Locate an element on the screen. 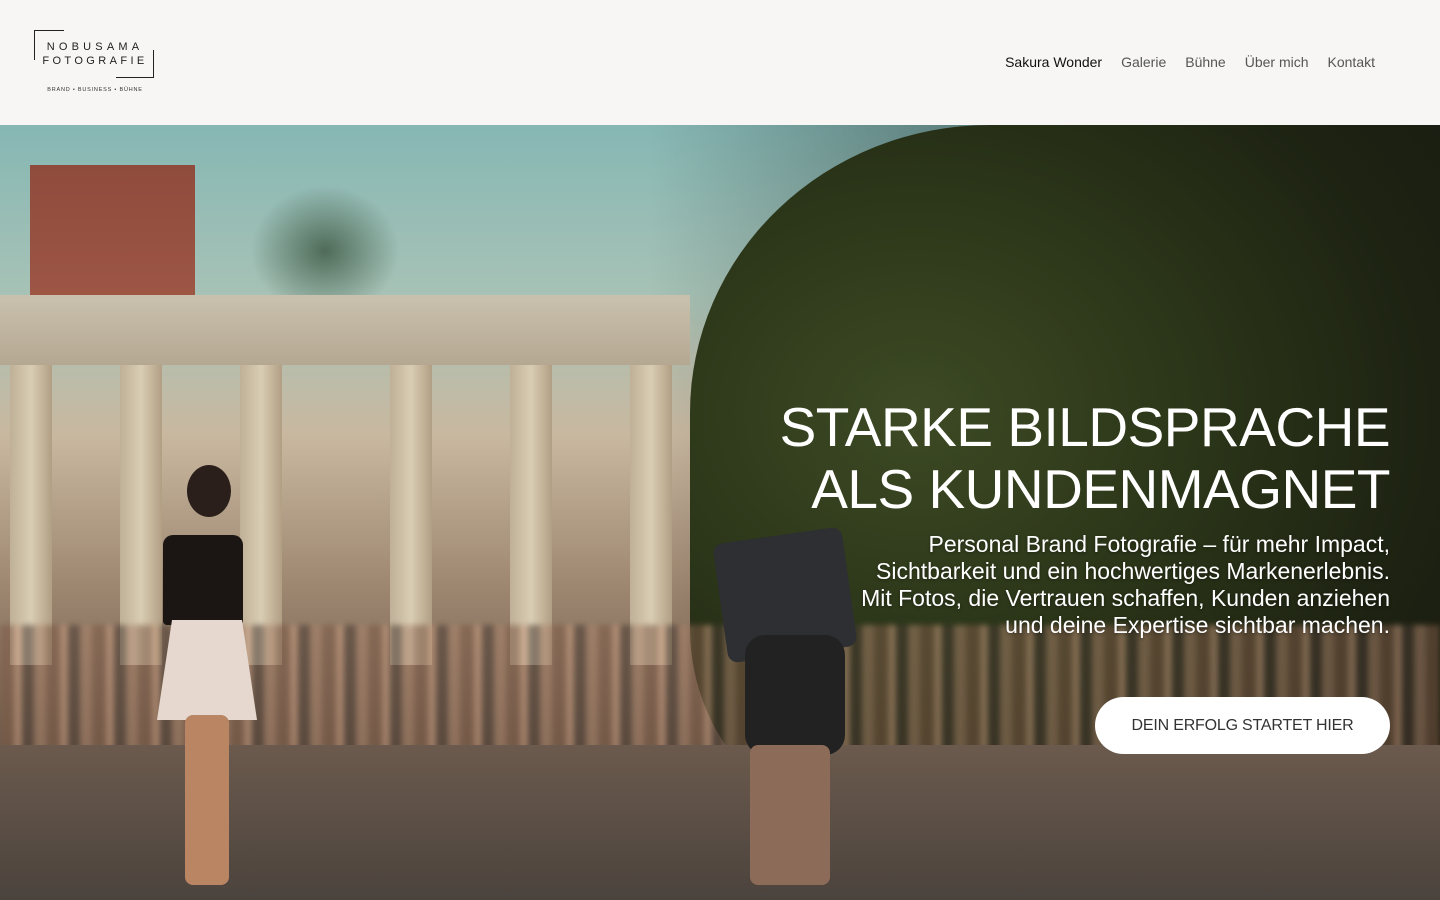 The height and width of the screenshot is (900, 1440). nav-item-galerie: Galerie is located at coordinates (1143, 62).